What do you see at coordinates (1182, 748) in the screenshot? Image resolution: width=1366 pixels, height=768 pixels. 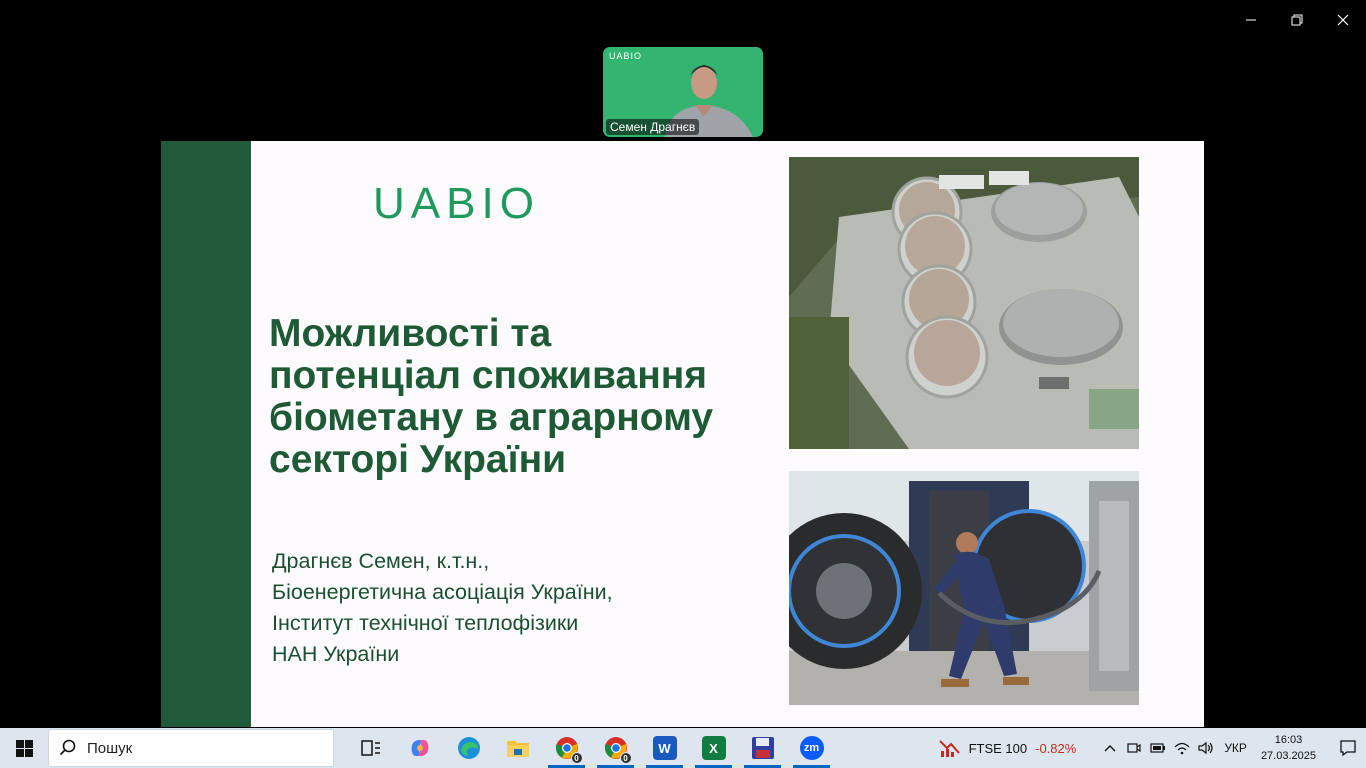 I see `wifi-icon` at bounding box center [1182, 748].